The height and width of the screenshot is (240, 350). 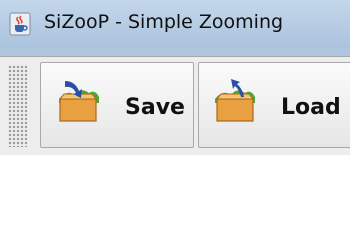 What do you see at coordinates (311, 107) in the screenshot?
I see `load-button-label: Load` at bounding box center [311, 107].